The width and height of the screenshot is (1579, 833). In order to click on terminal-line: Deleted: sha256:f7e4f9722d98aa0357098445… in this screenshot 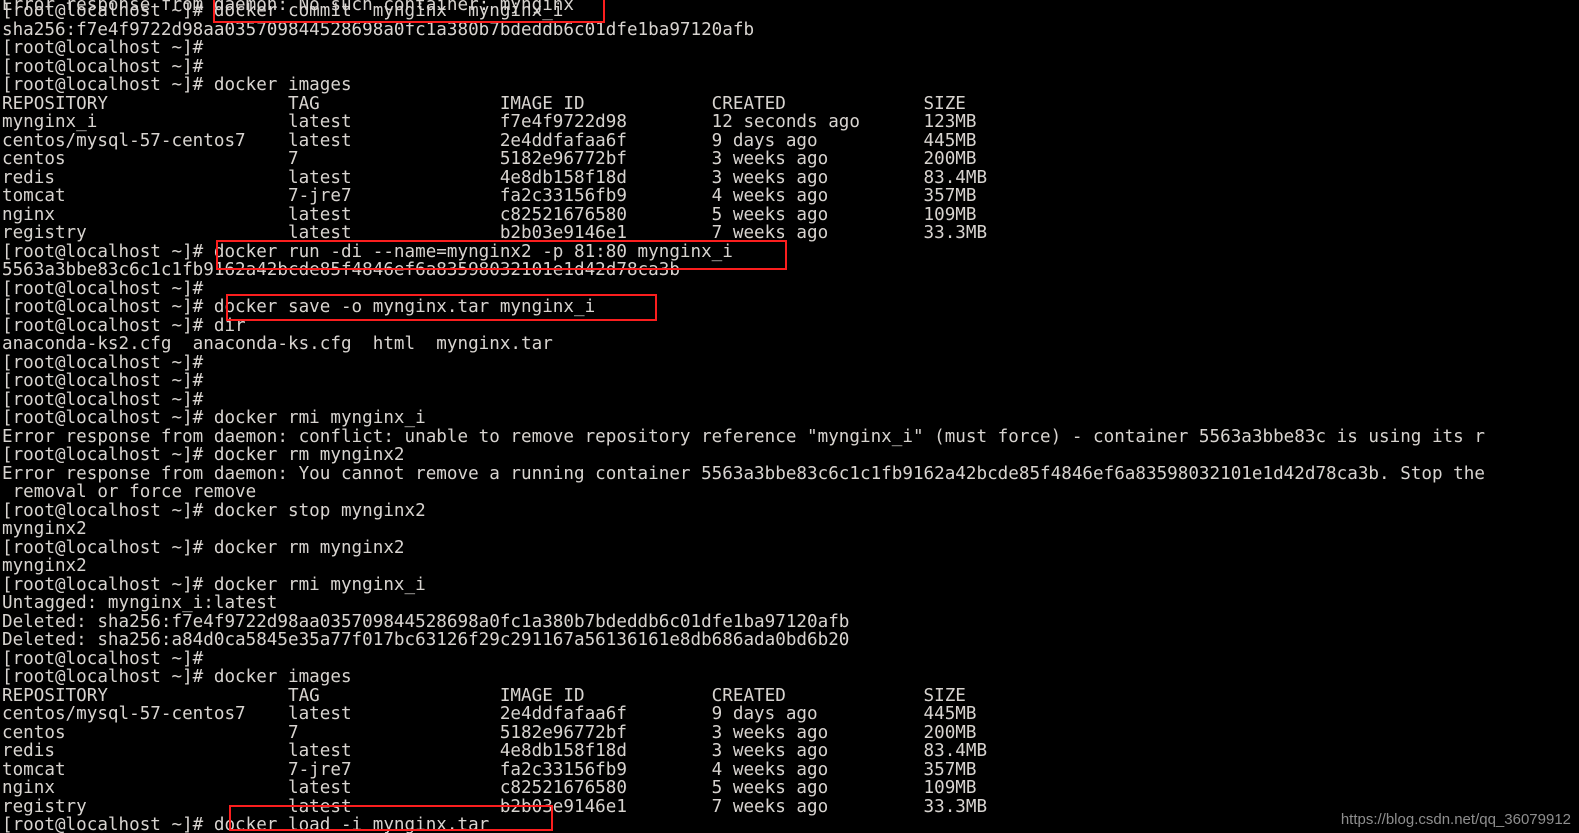, I will do `click(426, 622)`.